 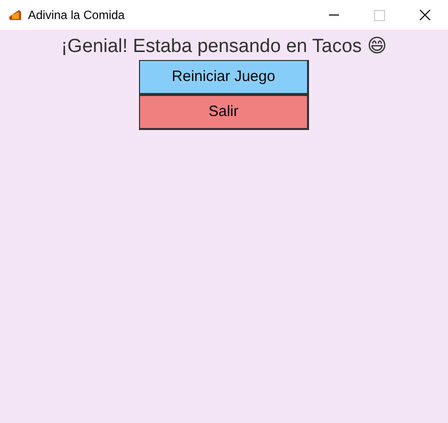 I want to click on action-button: Reiniciar Juego, so click(x=224, y=77).